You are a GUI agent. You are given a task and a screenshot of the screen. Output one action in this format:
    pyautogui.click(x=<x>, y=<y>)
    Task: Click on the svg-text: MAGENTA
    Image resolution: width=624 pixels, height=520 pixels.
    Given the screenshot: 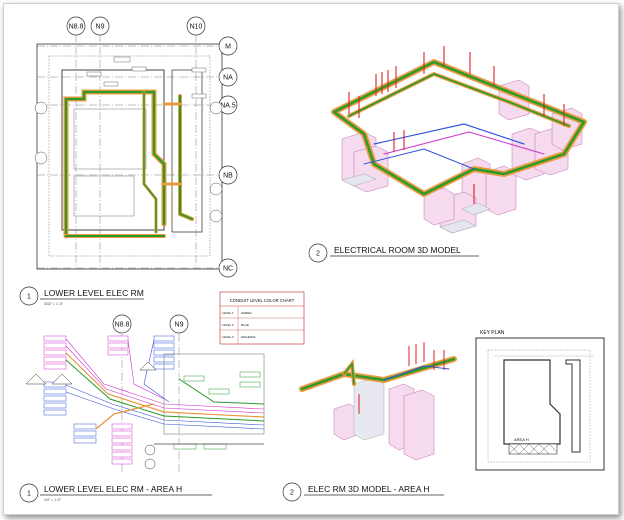 What is the action you would take?
    pyautogui.click(x=248, y=337)
    